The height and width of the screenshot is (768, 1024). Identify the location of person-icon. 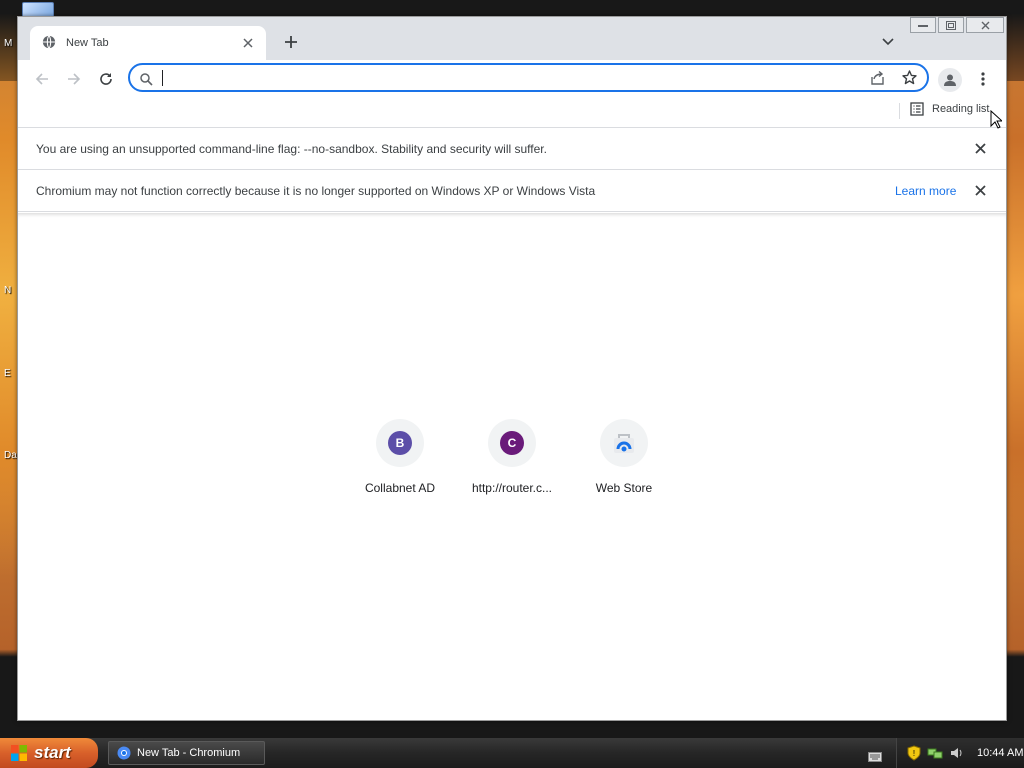
(950, 80).